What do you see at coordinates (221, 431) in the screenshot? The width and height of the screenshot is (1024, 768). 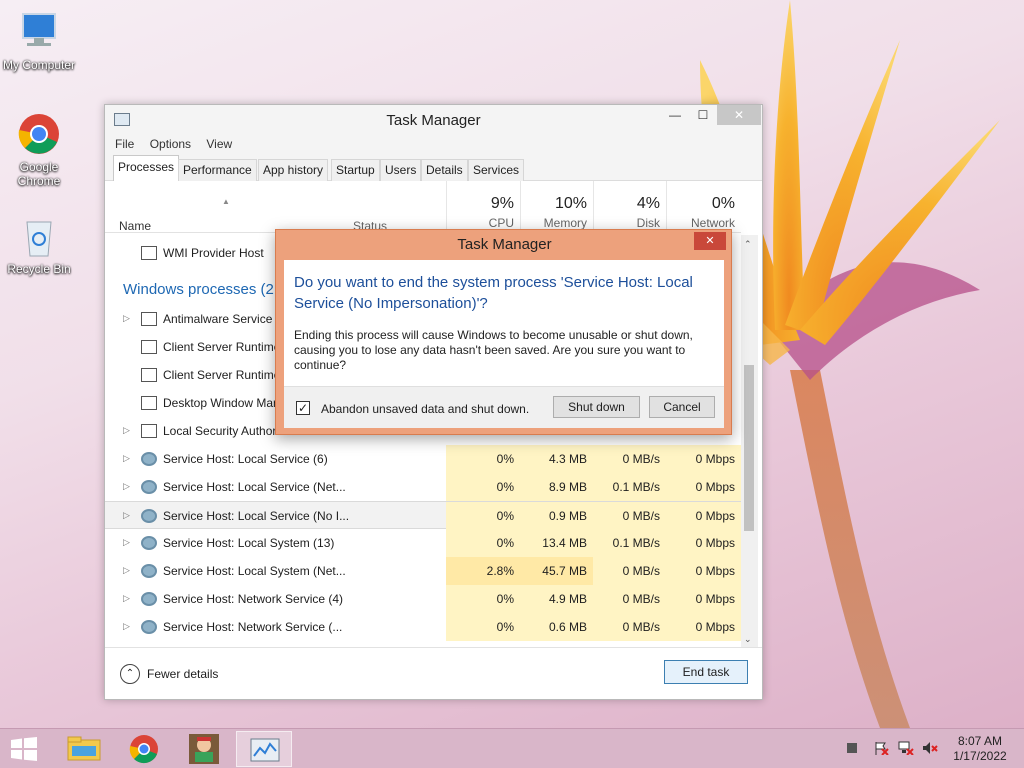 I see `process-name: Local Security Authori` at bounding box center [221, 431].